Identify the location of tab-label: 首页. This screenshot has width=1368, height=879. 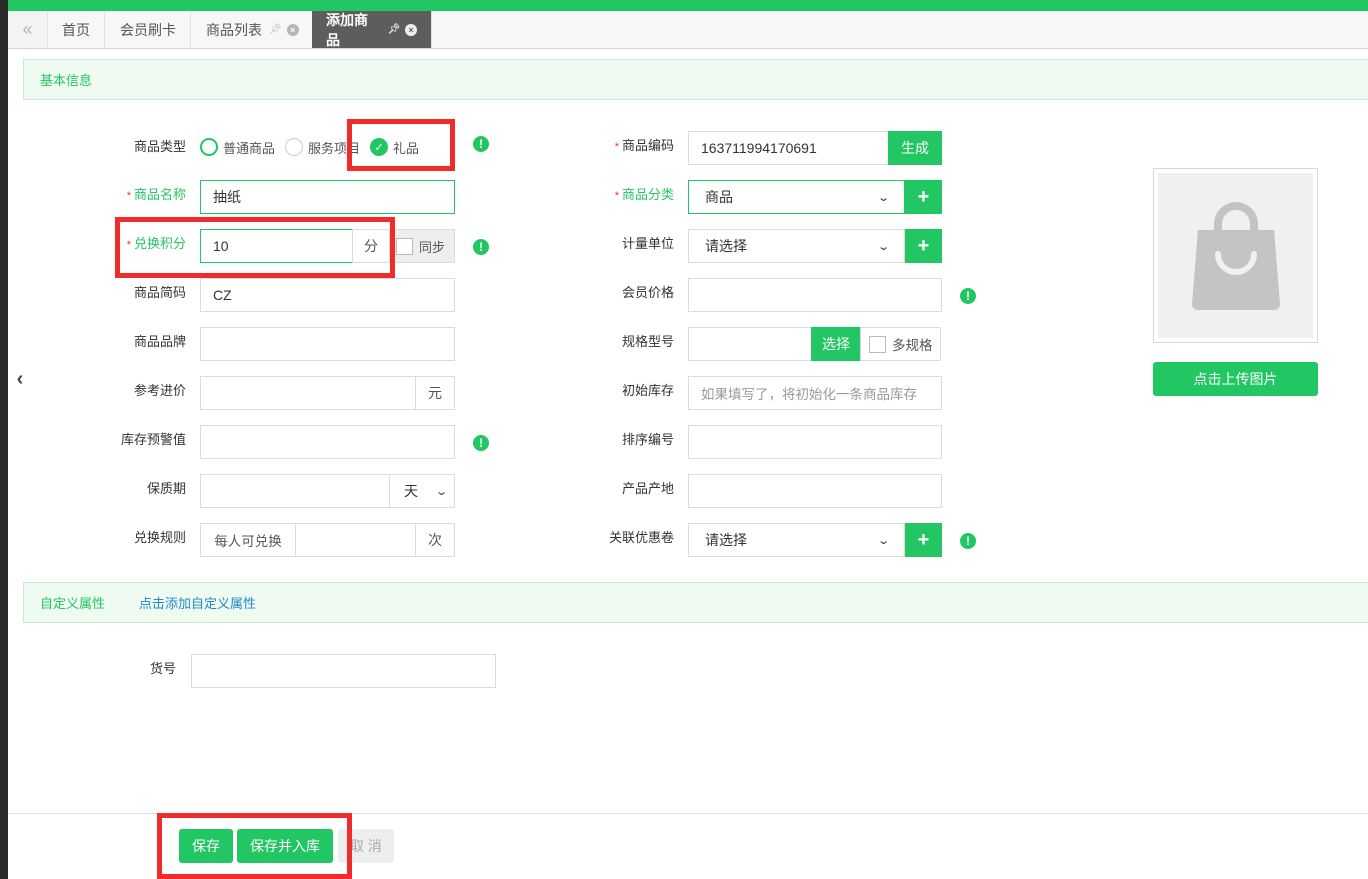
(76, 29).